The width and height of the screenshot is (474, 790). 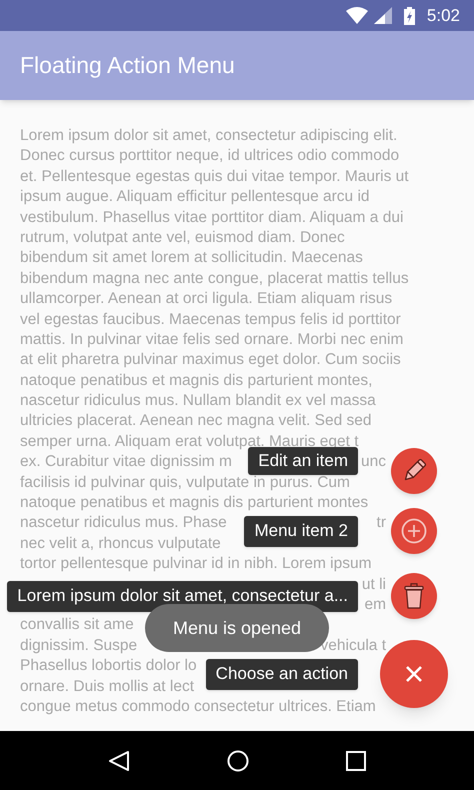 I want to click on body-text-line: facilisis id pulvinar quis, vulputate in purus. Cum, so click(x=185, y=482).